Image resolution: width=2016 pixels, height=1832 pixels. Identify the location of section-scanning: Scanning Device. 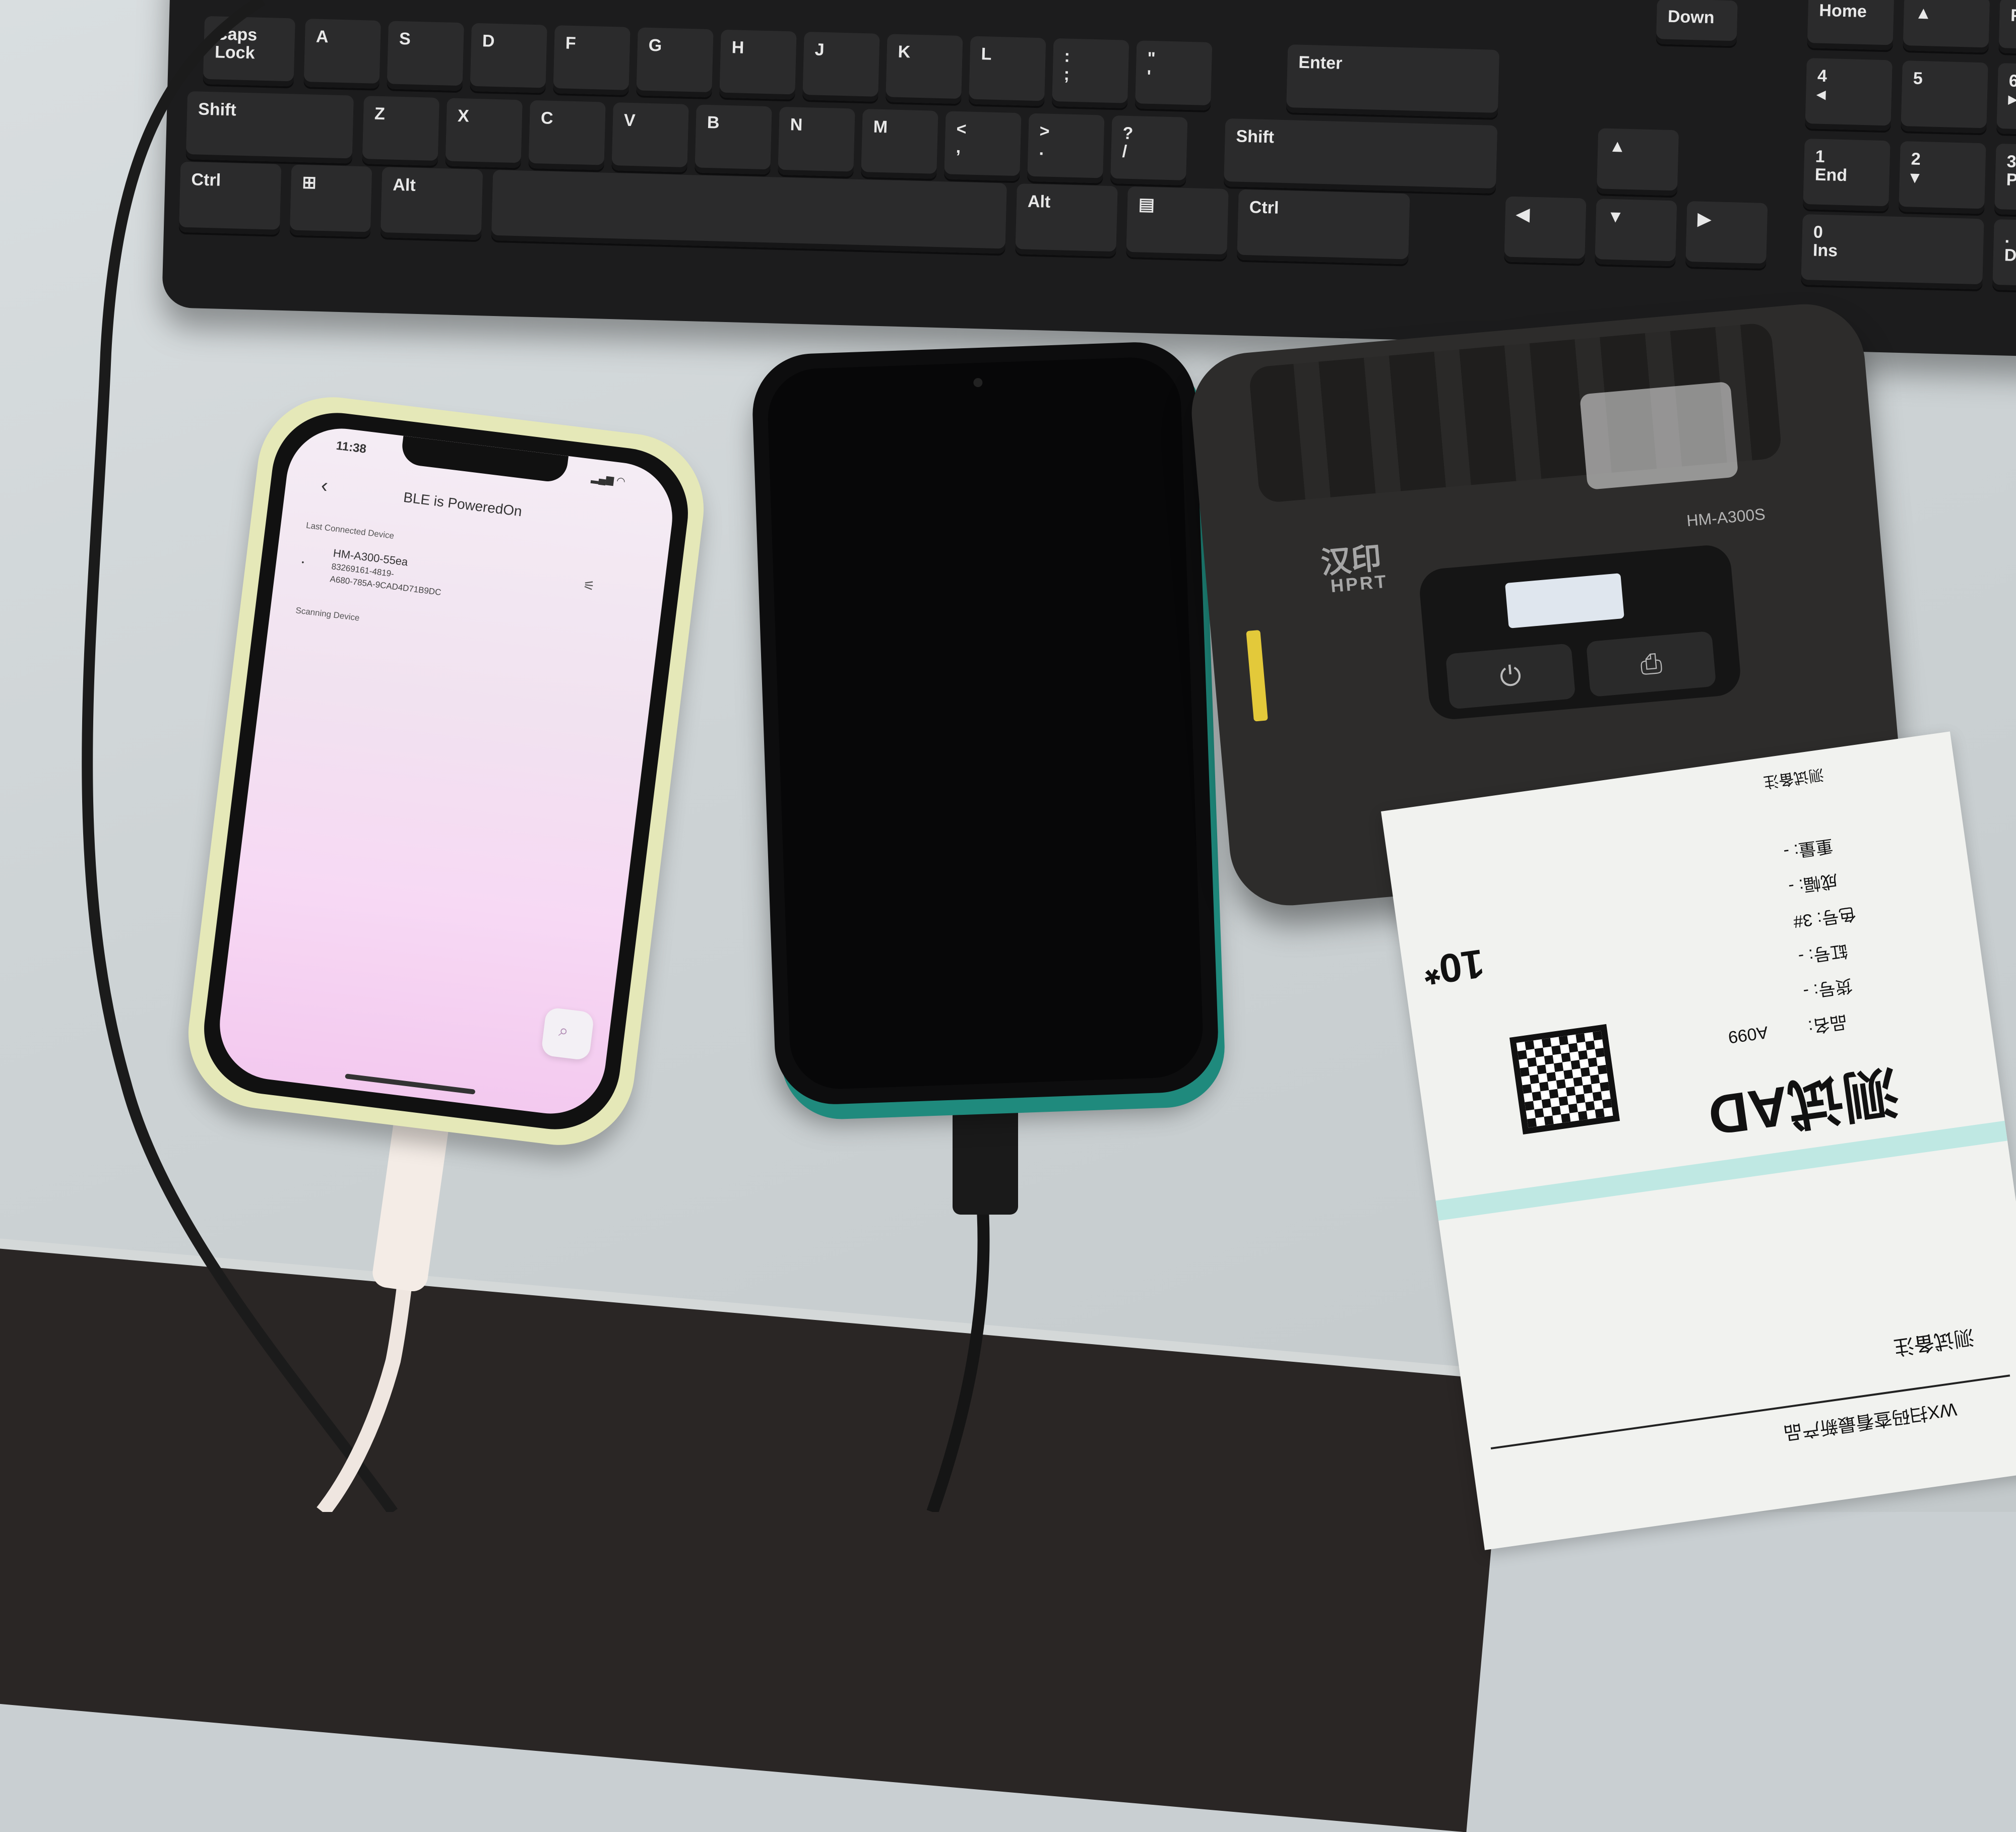
(327, 614).